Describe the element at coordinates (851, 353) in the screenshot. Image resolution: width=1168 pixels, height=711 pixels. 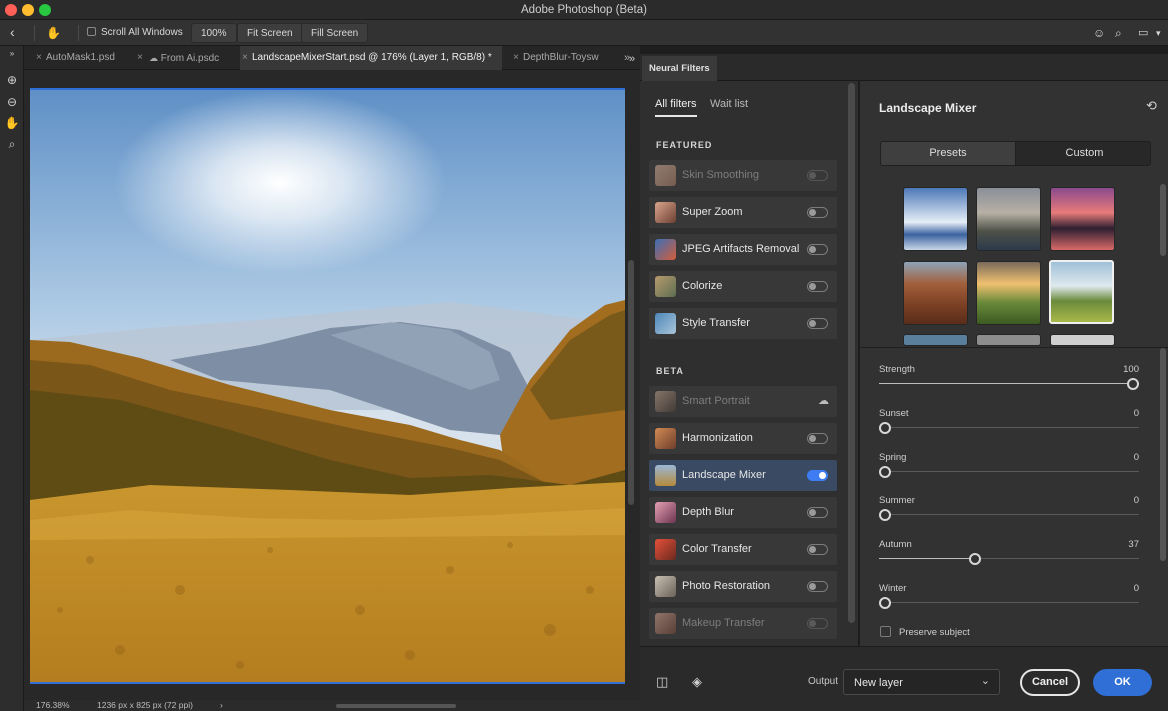
I see `filter-list-scrollbar` at that location.